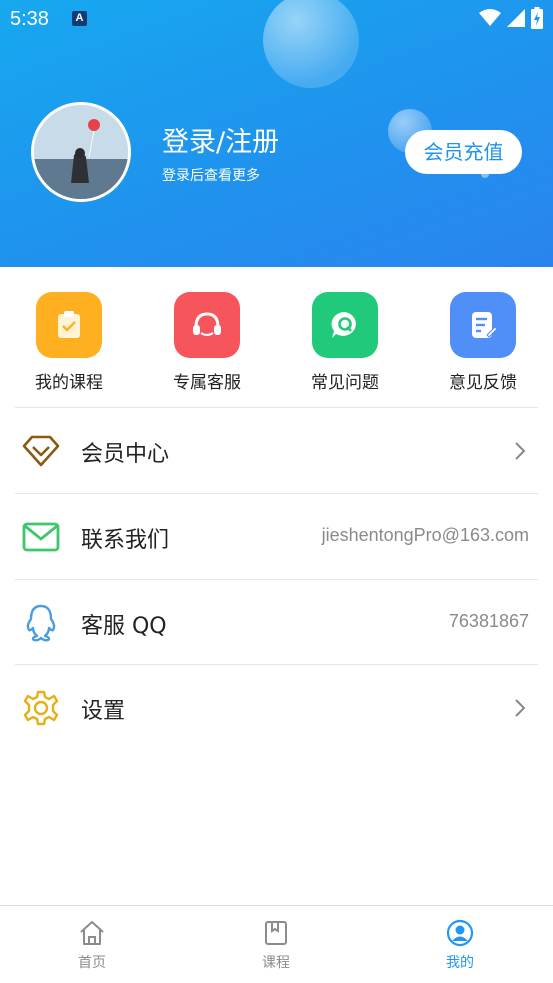  I want to click on contact-email: jieshentongPro@163.com, so click(425, 535).